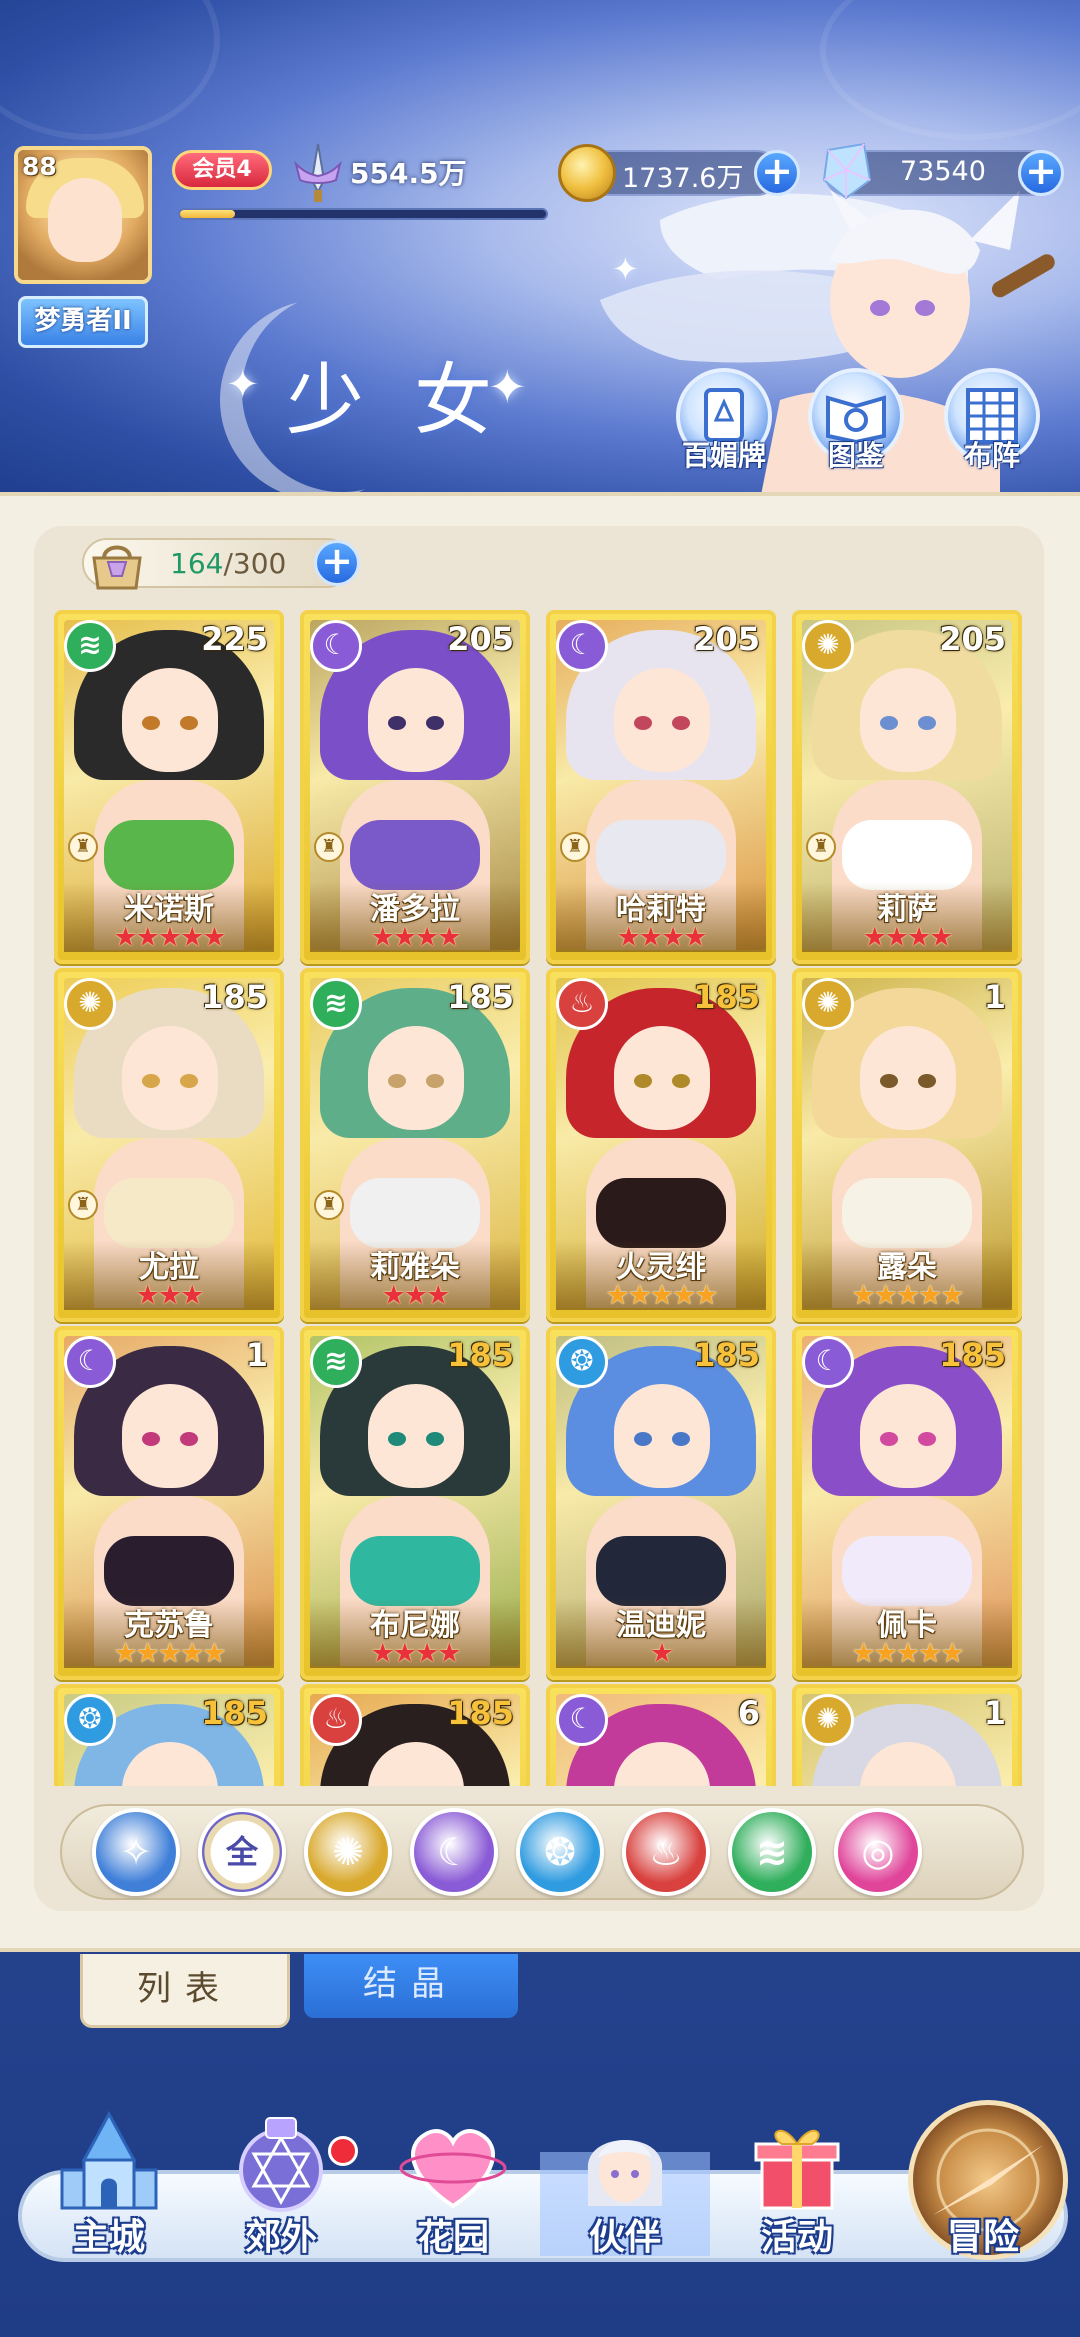  What do you see at coordinates (109, 2185) in the screenshot?
I see `nav-main-city: 主城` at bounding box center [109, 2185].